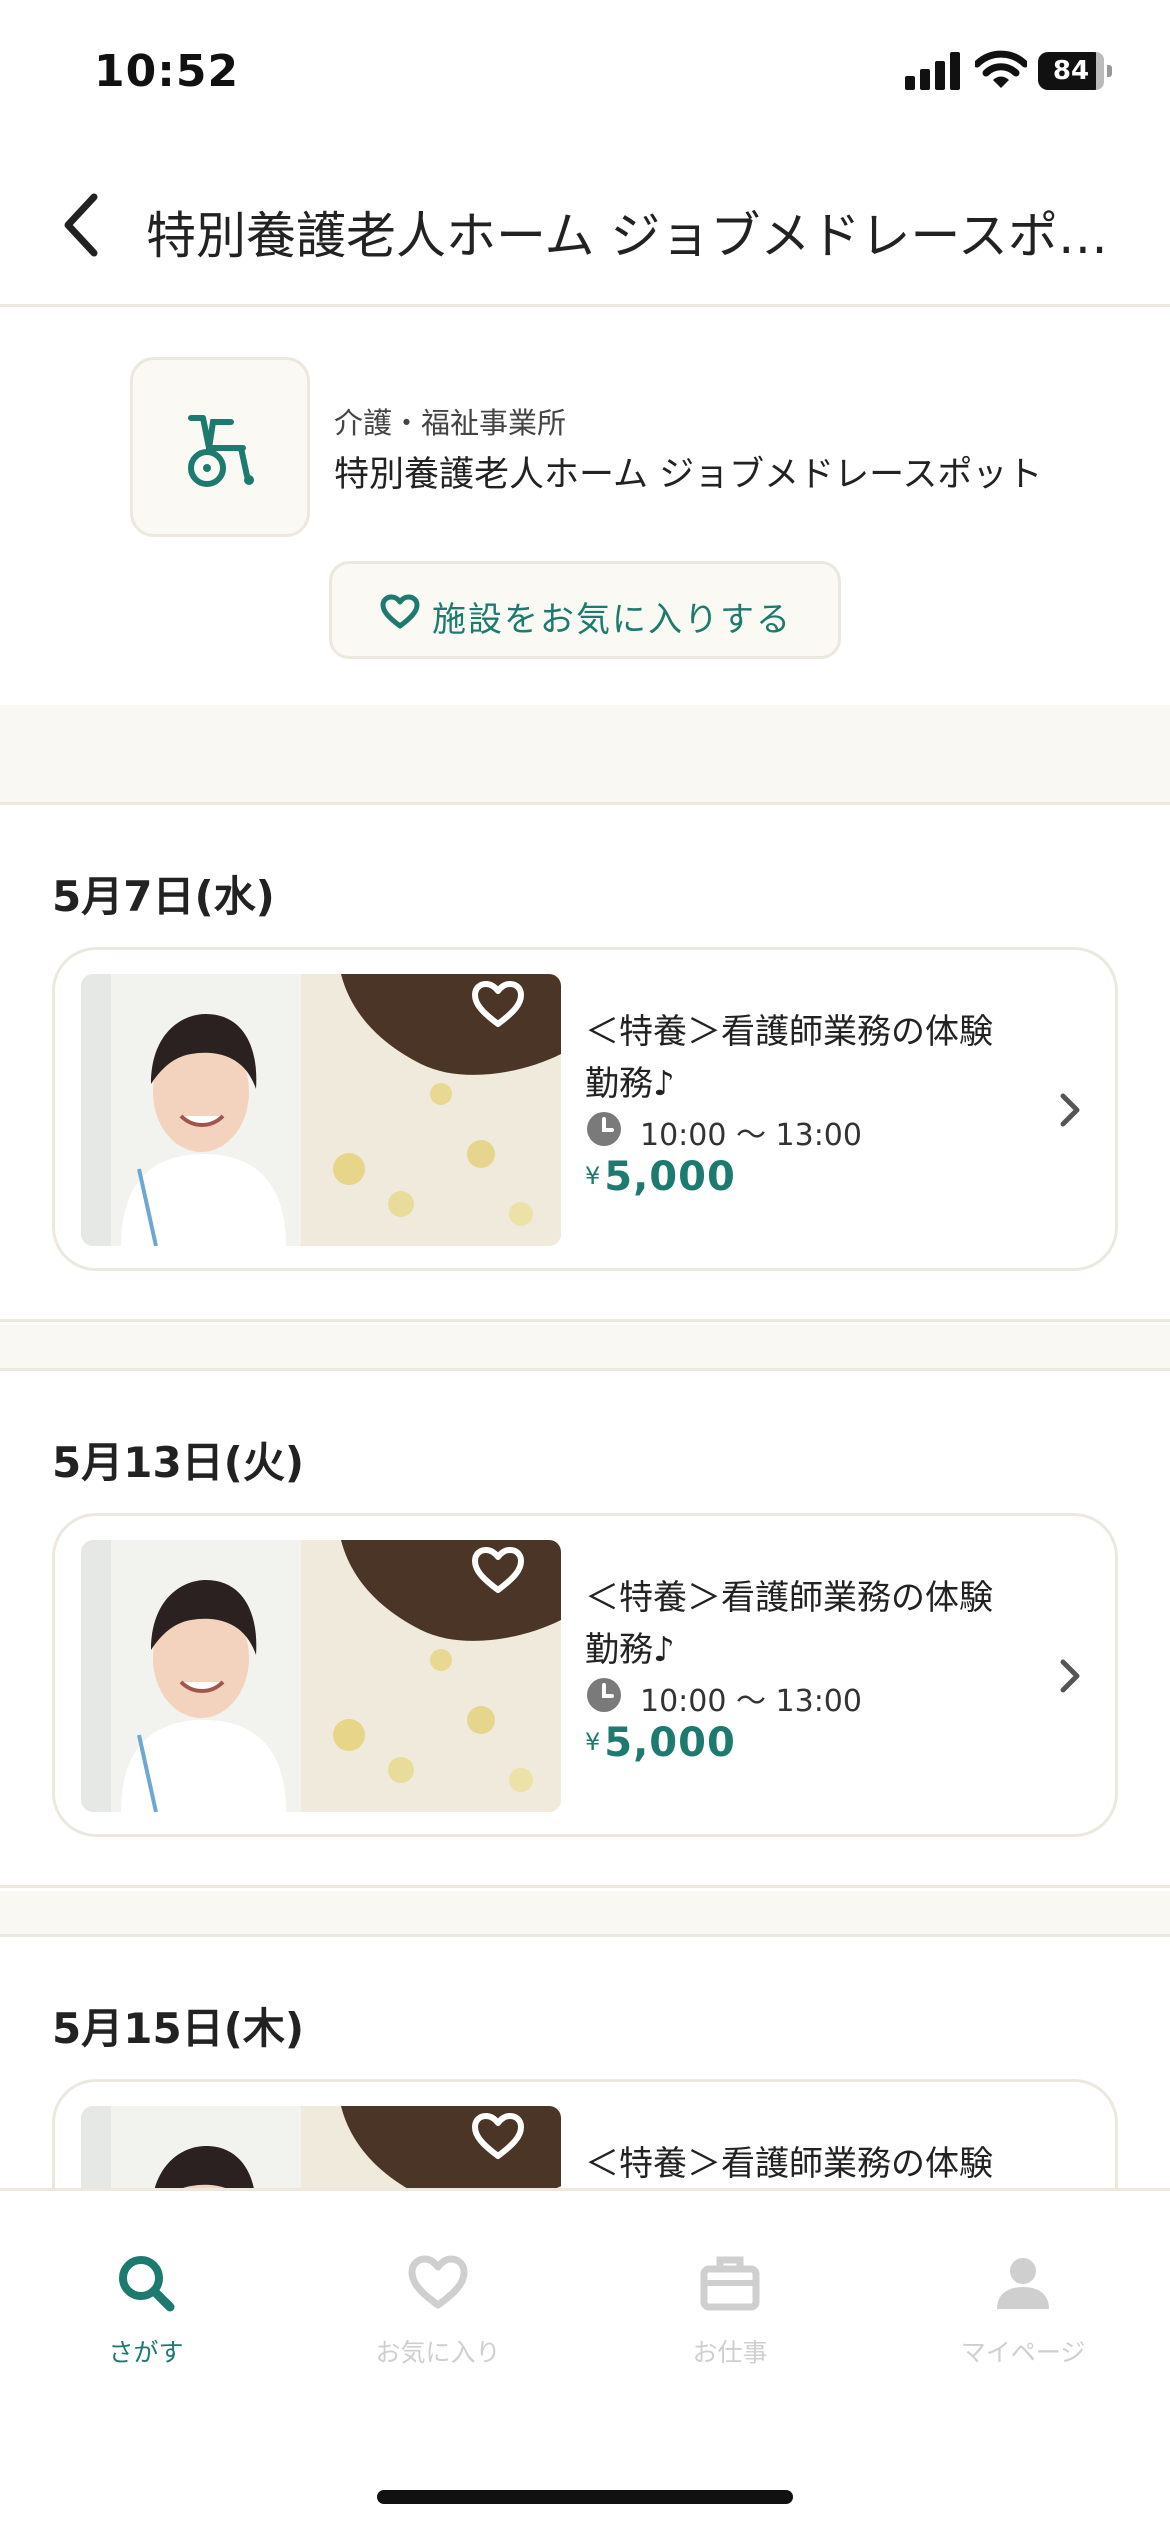 This screenshot has width=1170, height=2532. Describe the element at coordinates (221, 451) in the screenshot. I see `wheelchair-icon` at that location.